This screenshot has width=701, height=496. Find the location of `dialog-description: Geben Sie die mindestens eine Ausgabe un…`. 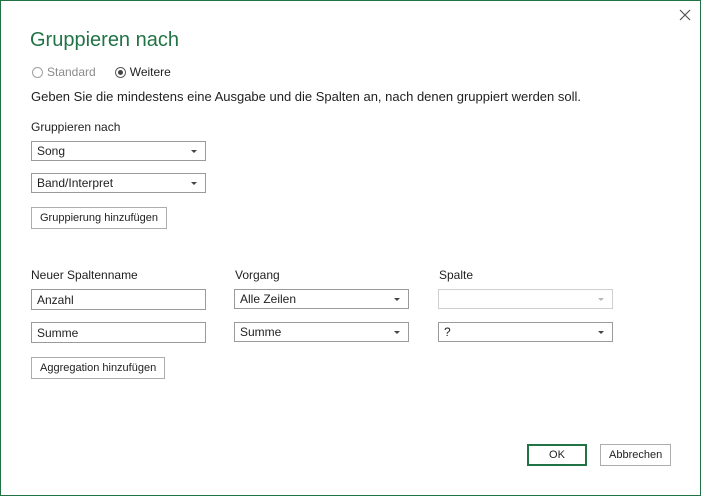

dialog-description: Geben Sie die mindestens eine Ausgabe un… is located at coordinates (306, 96).